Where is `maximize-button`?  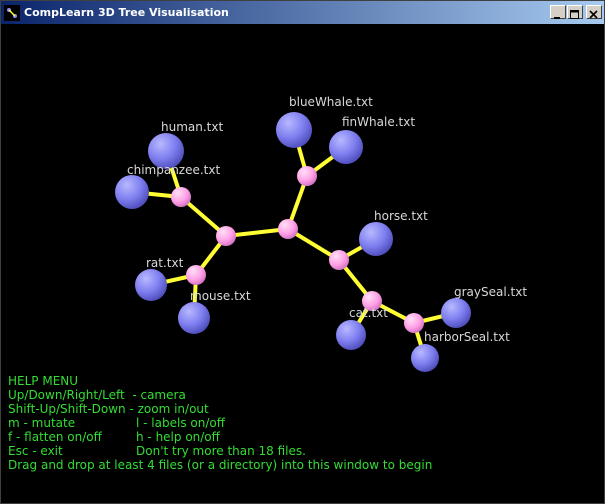 maximize-button is located at coordinates (575, 12).